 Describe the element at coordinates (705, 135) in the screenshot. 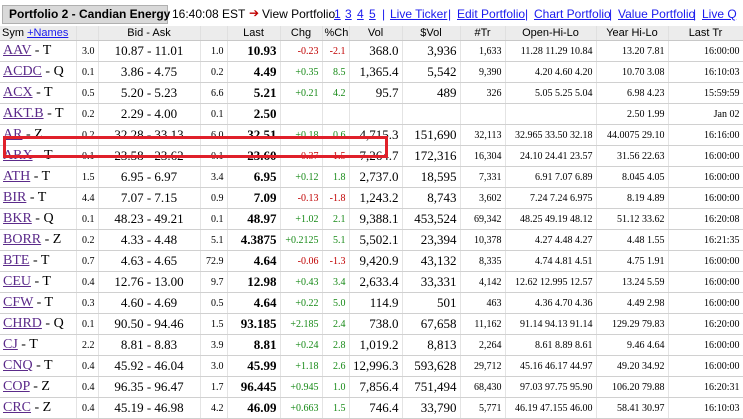

I see `last-trade-time-cell: 16:16:00` at that location.